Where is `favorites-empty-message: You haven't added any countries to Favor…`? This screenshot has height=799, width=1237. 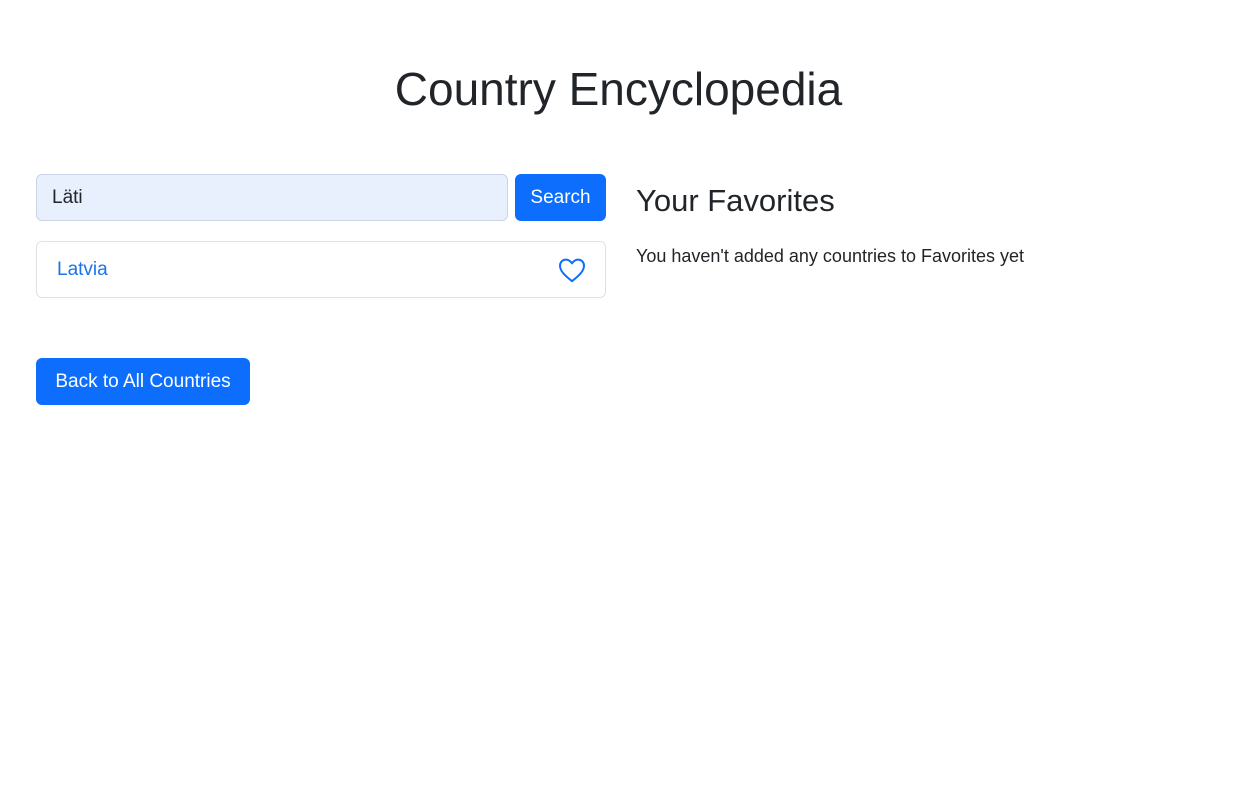
favorites-empty-message: You haven't added any countries to Favor… is located at coordinates (830, 256).